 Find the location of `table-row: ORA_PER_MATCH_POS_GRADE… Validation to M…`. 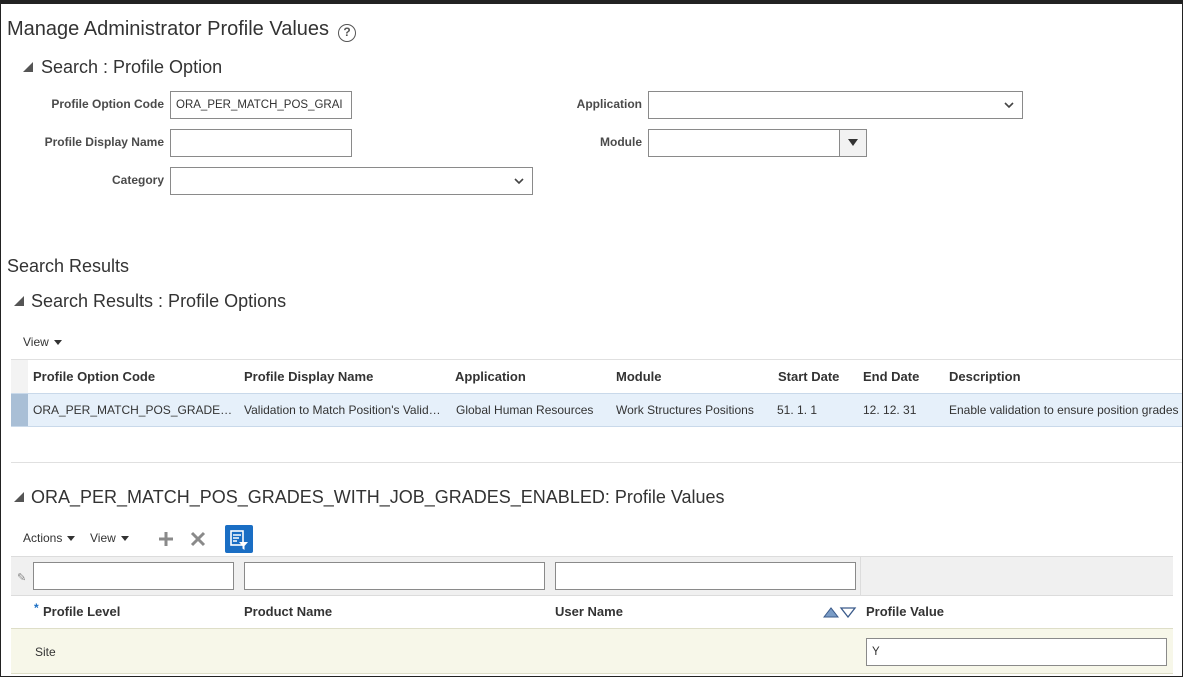

table-row: ORA_PER_MATCH_POS_GRADE… Validation to M… is located at coordinates (596, 410).